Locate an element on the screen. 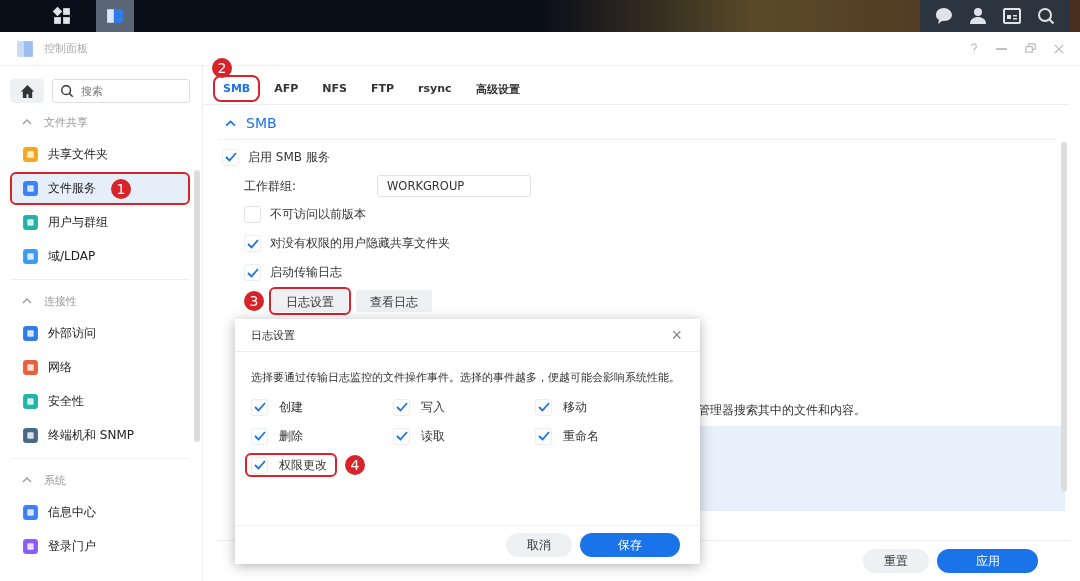 This screenshot has width=1080, height=581. sidebar-item: 登录门户 is located at coordinates (100, 546).